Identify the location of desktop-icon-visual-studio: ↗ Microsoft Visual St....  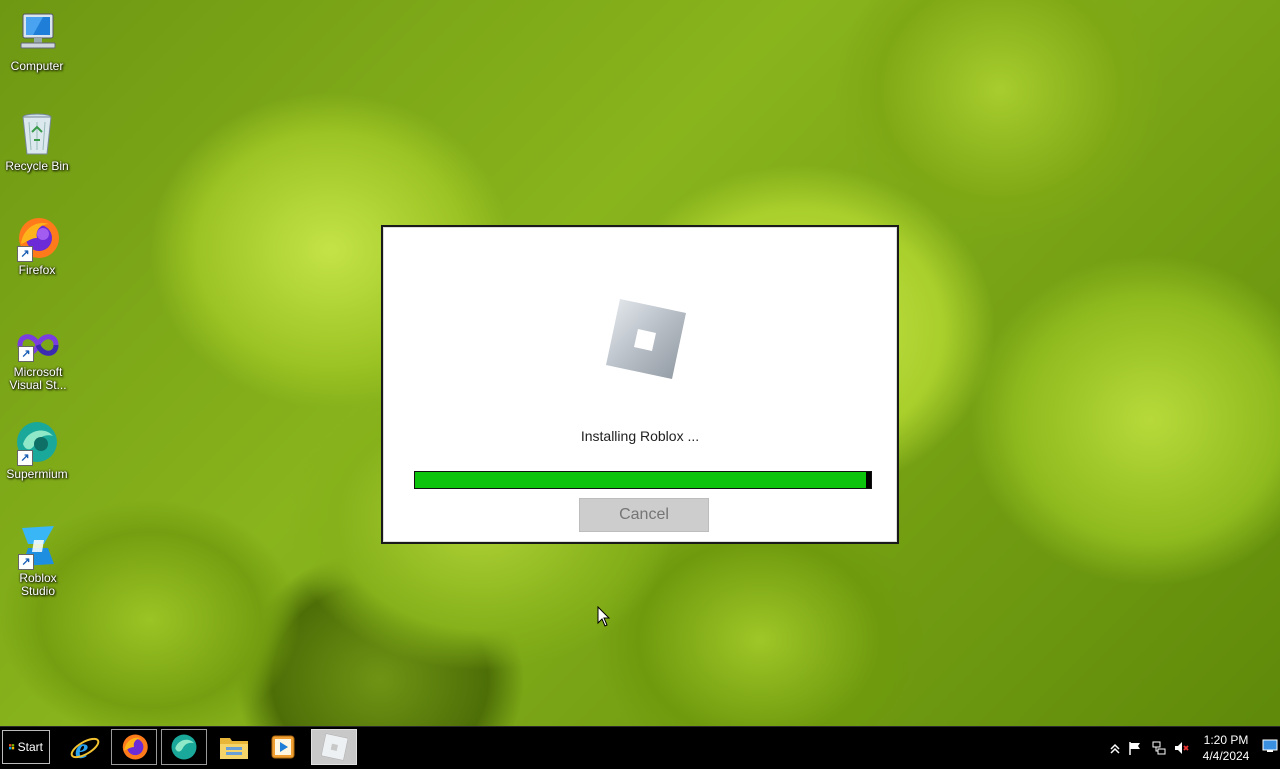
(38, 360).